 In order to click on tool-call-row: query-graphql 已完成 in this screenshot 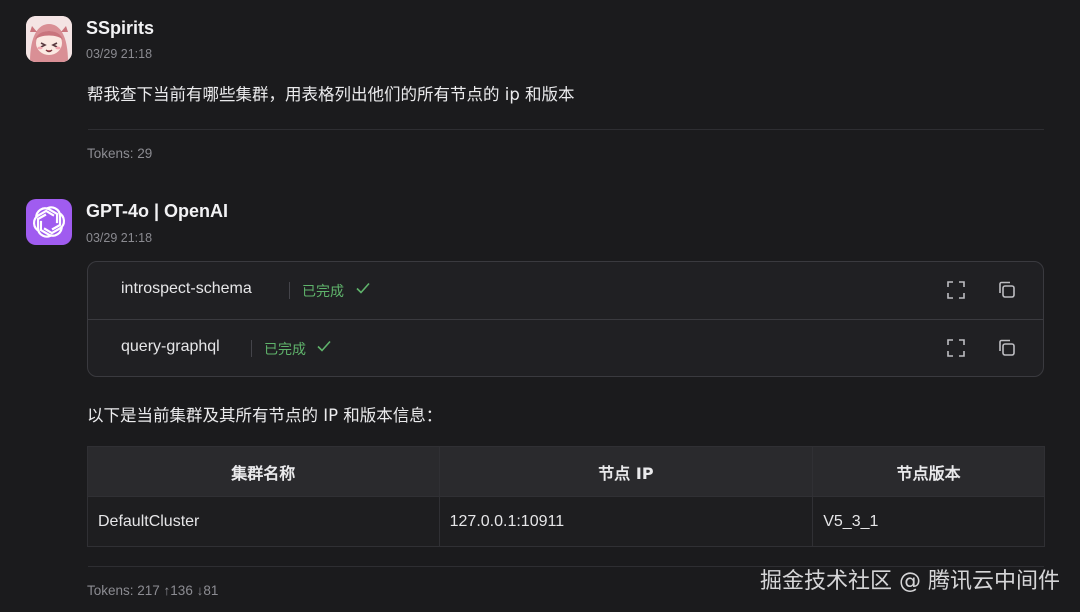, I will do `click(565, 348)`.